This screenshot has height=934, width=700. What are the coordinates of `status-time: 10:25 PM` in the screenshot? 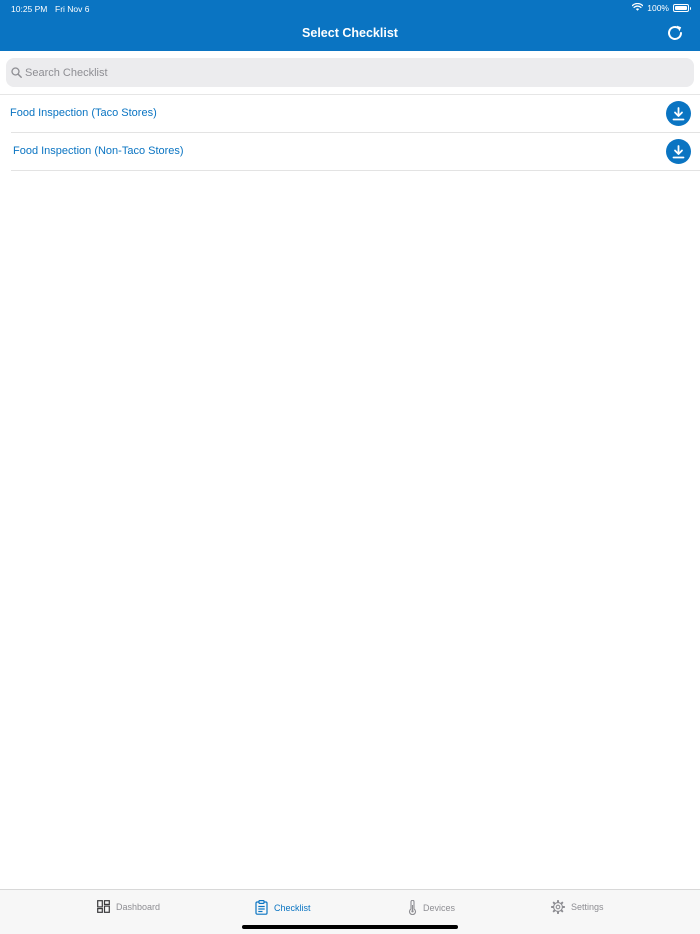 It's located at (29, 9).